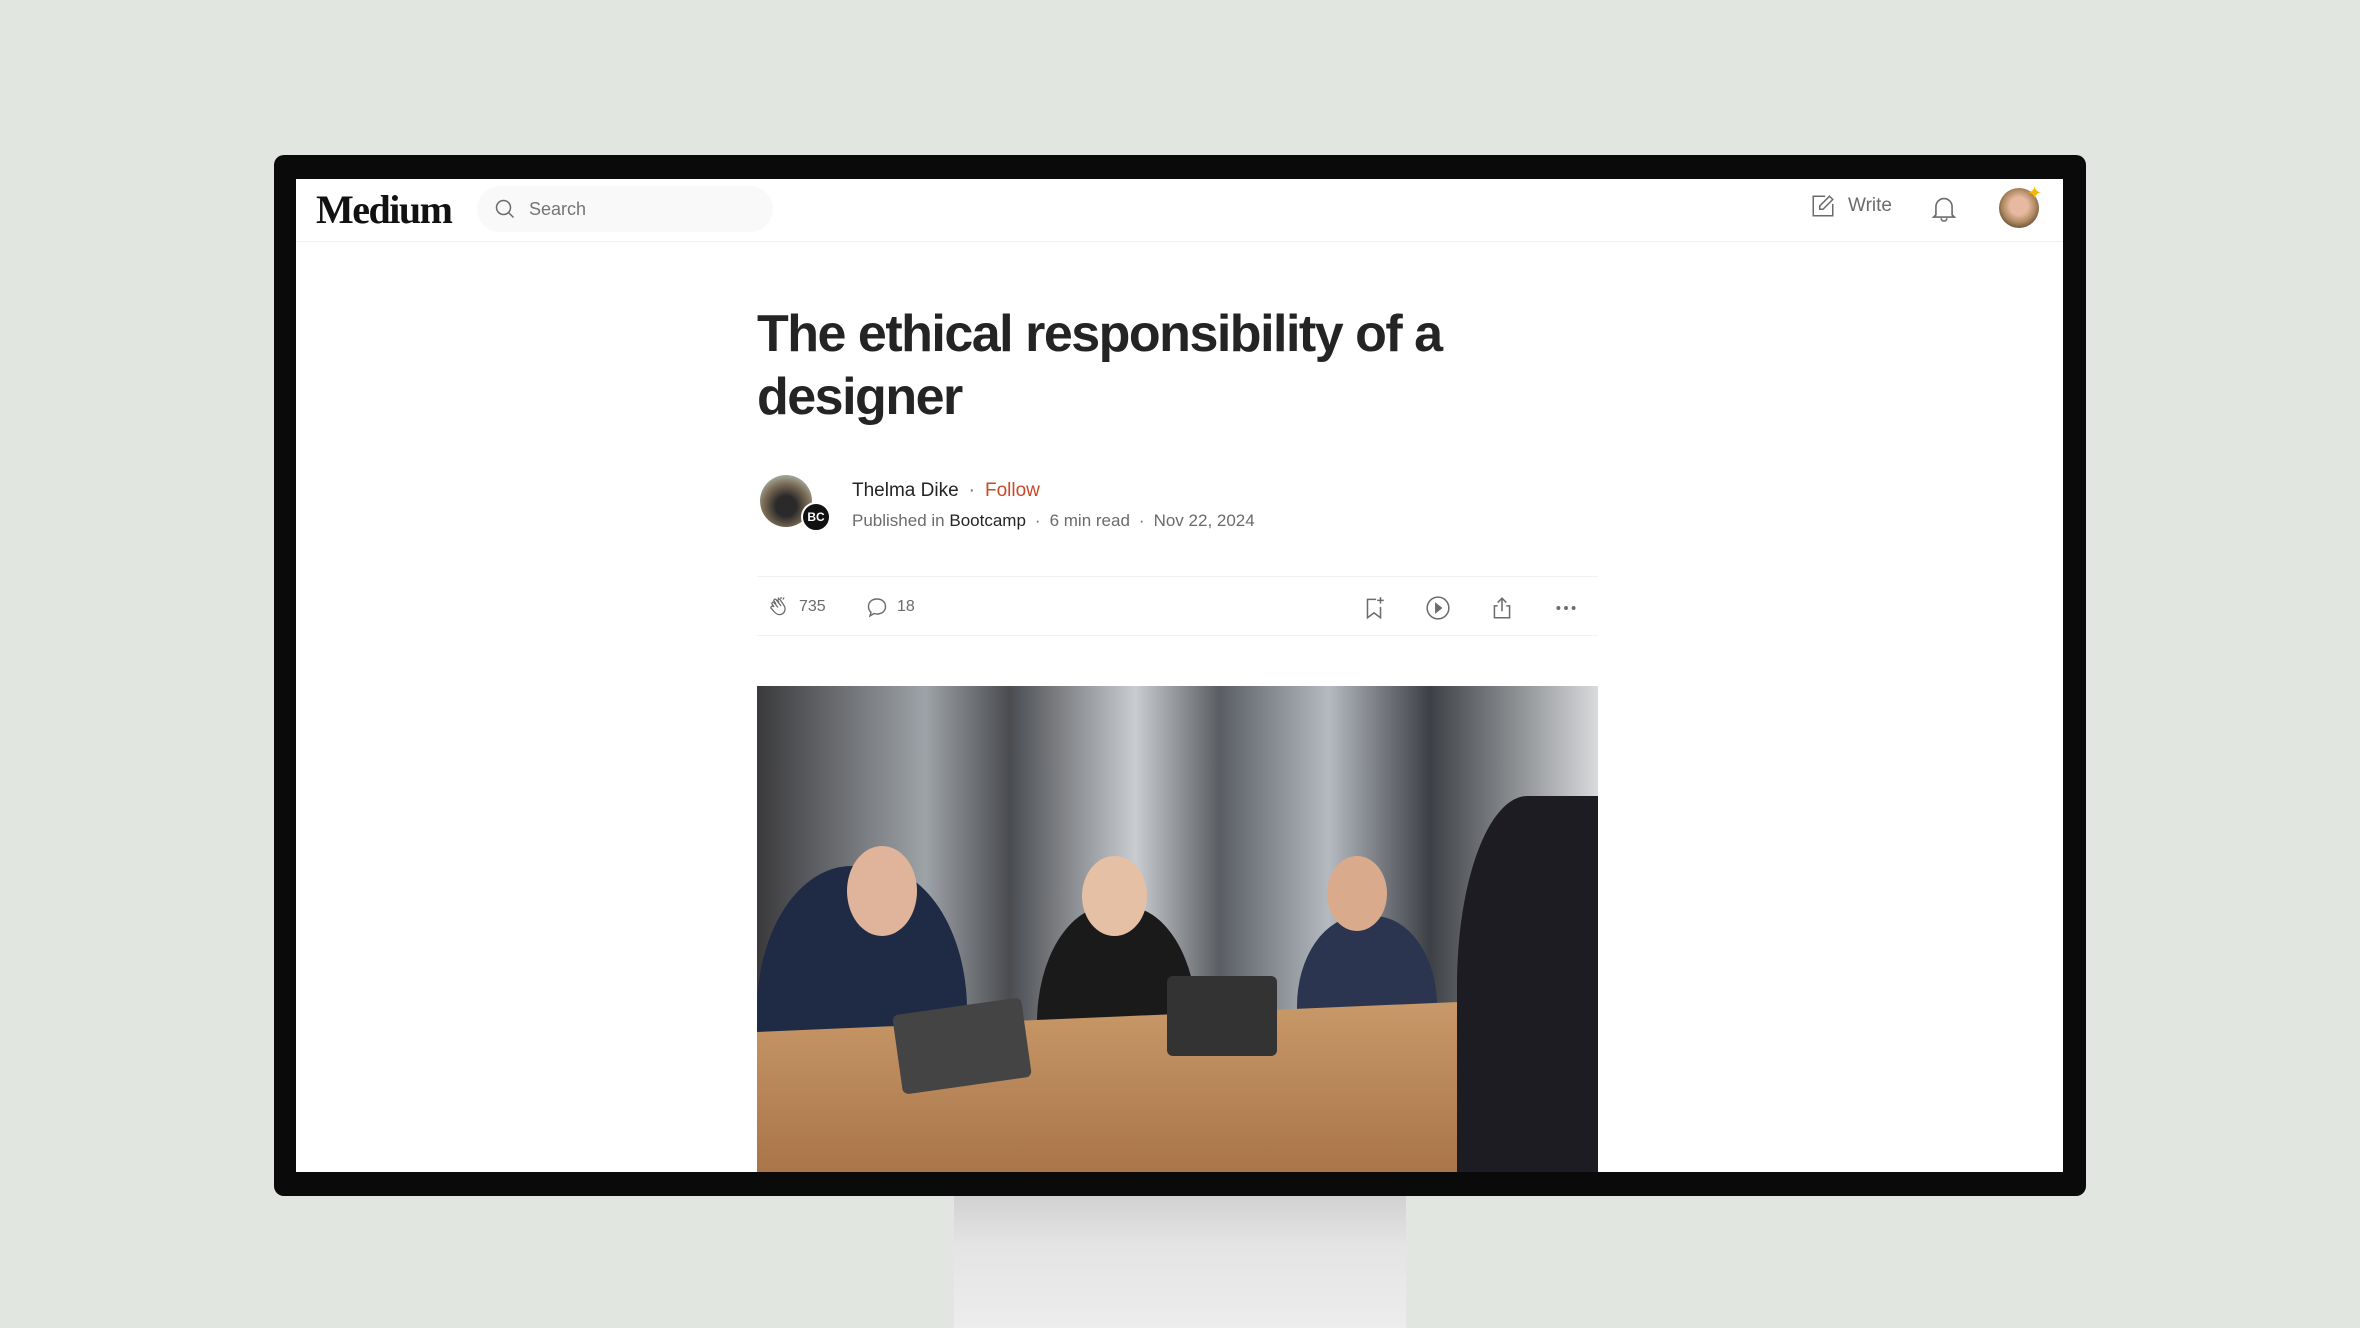 The width and height of the screenshot is (2360, 1328). I want to click on clap-count: 735, so click(812, 606).